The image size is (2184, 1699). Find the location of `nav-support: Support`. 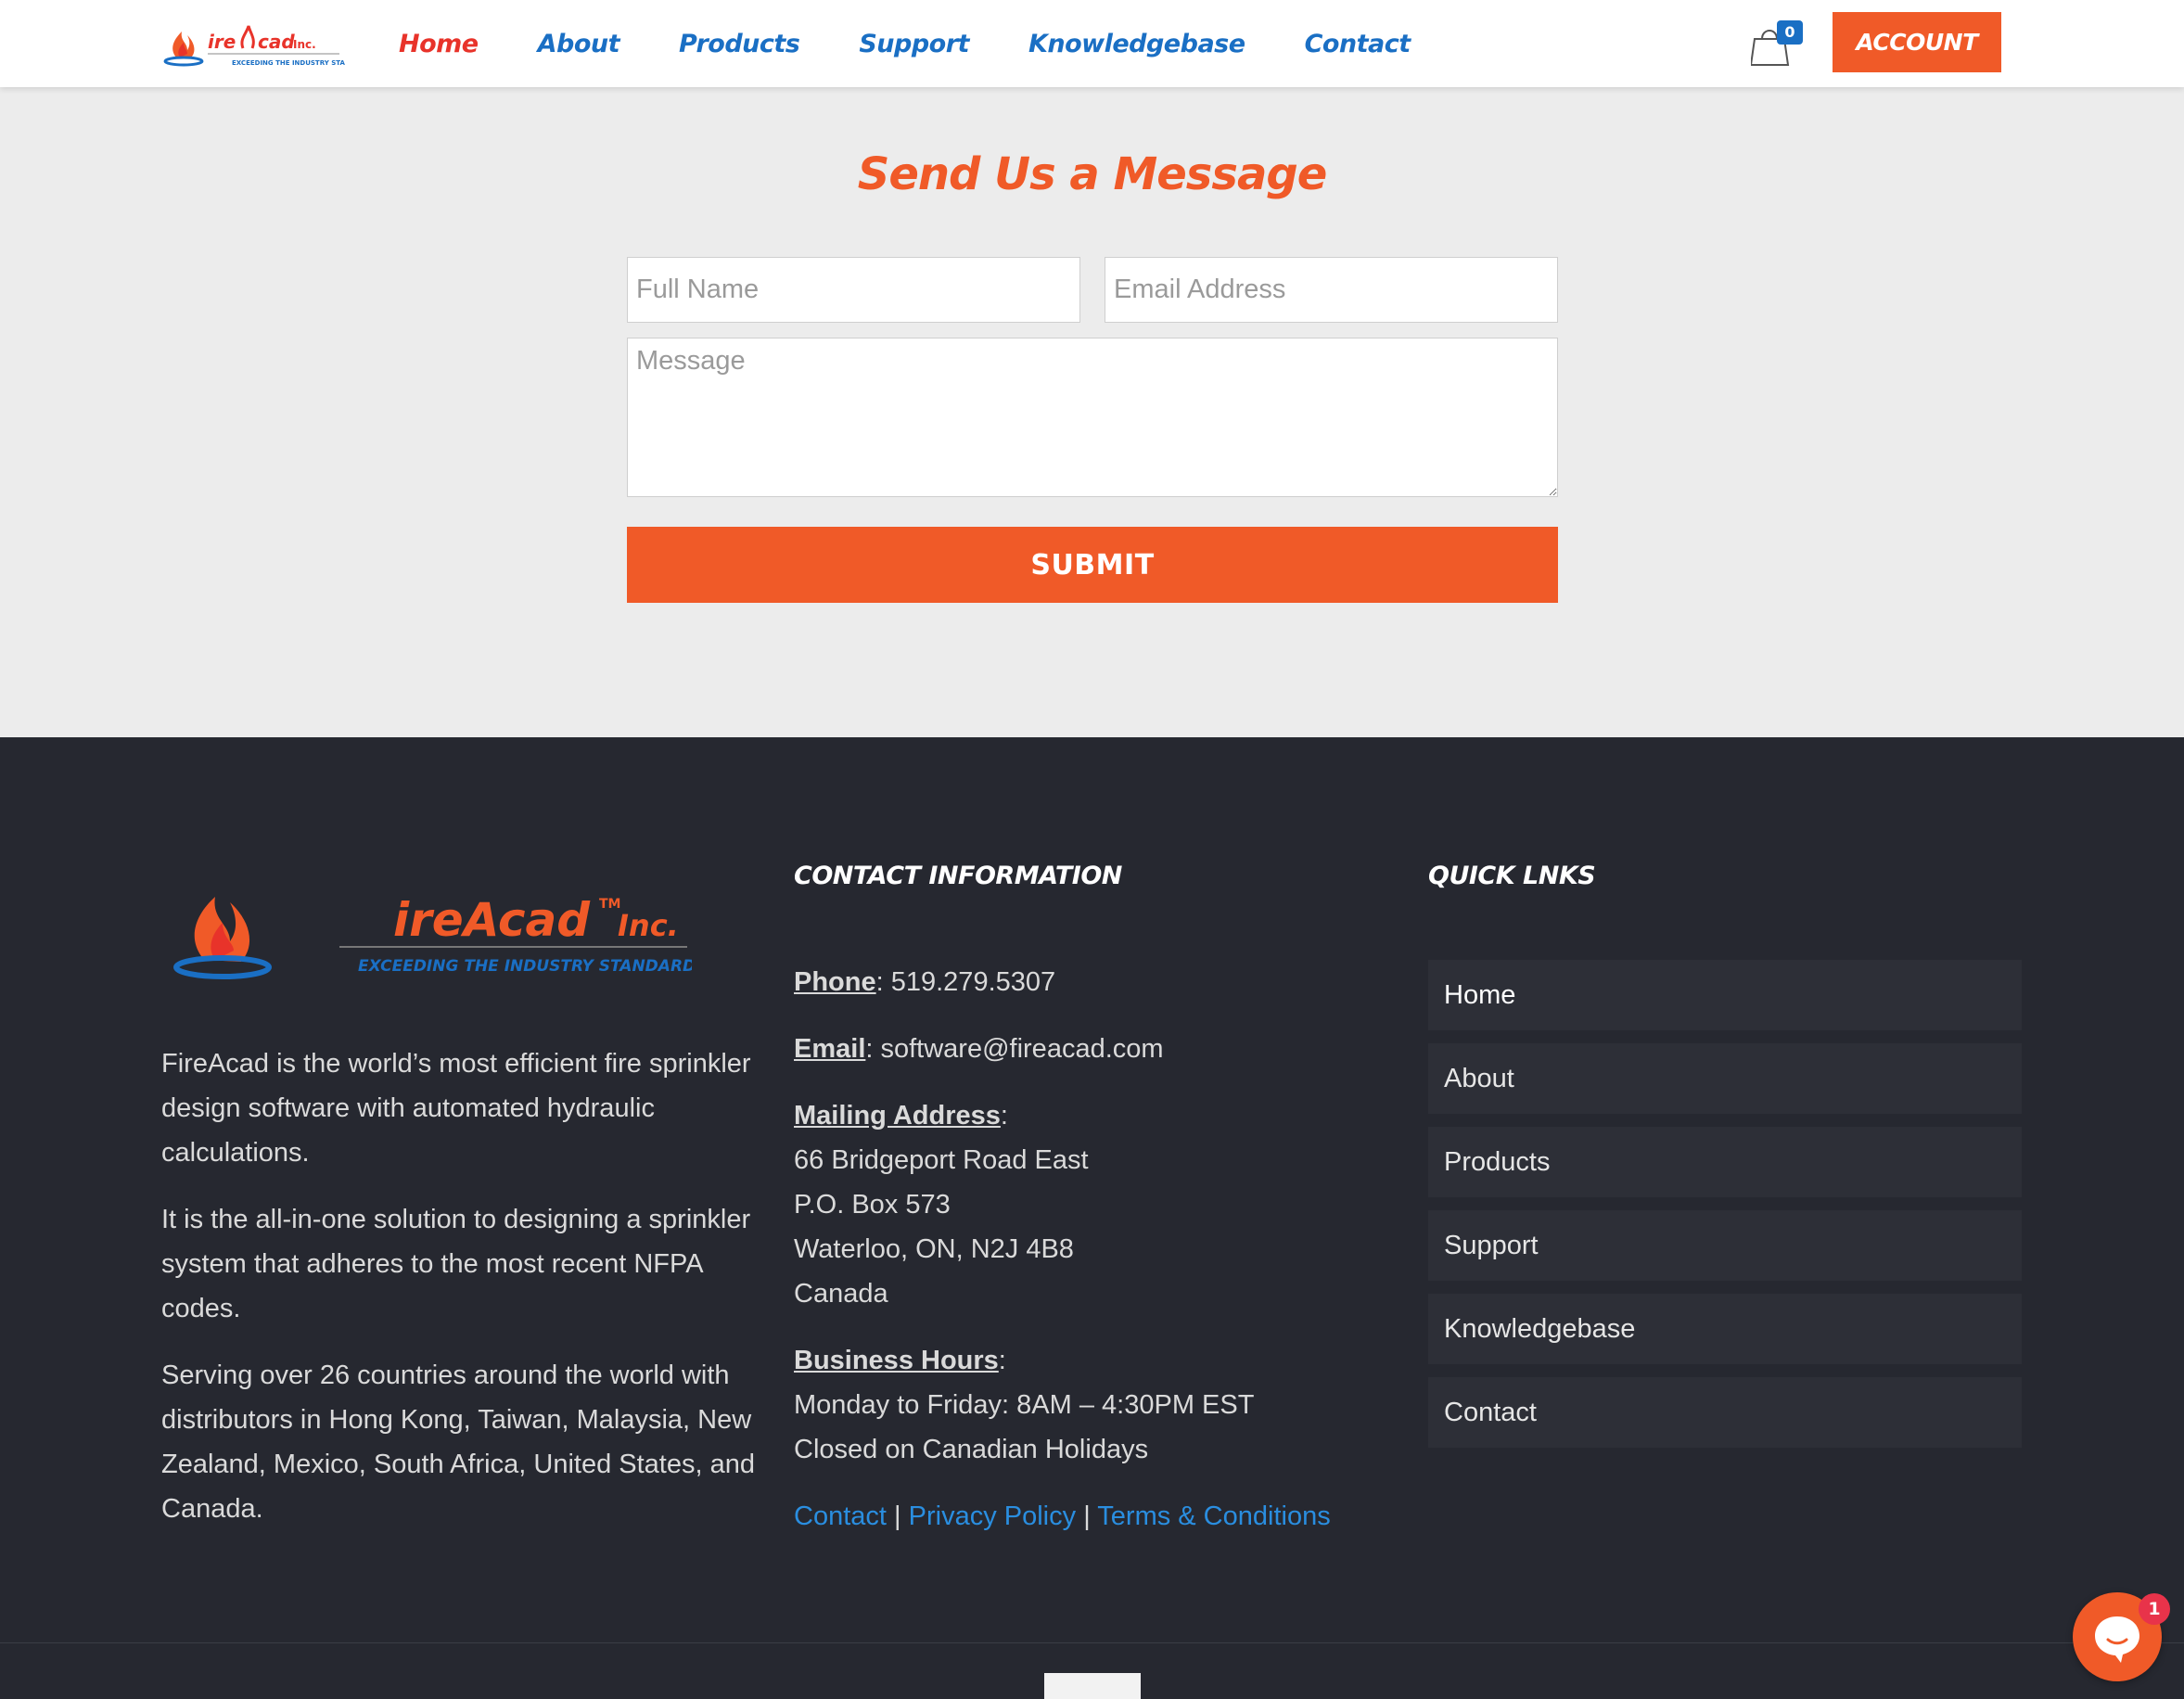

nav-support: Support is located at coordinates (914, 44).